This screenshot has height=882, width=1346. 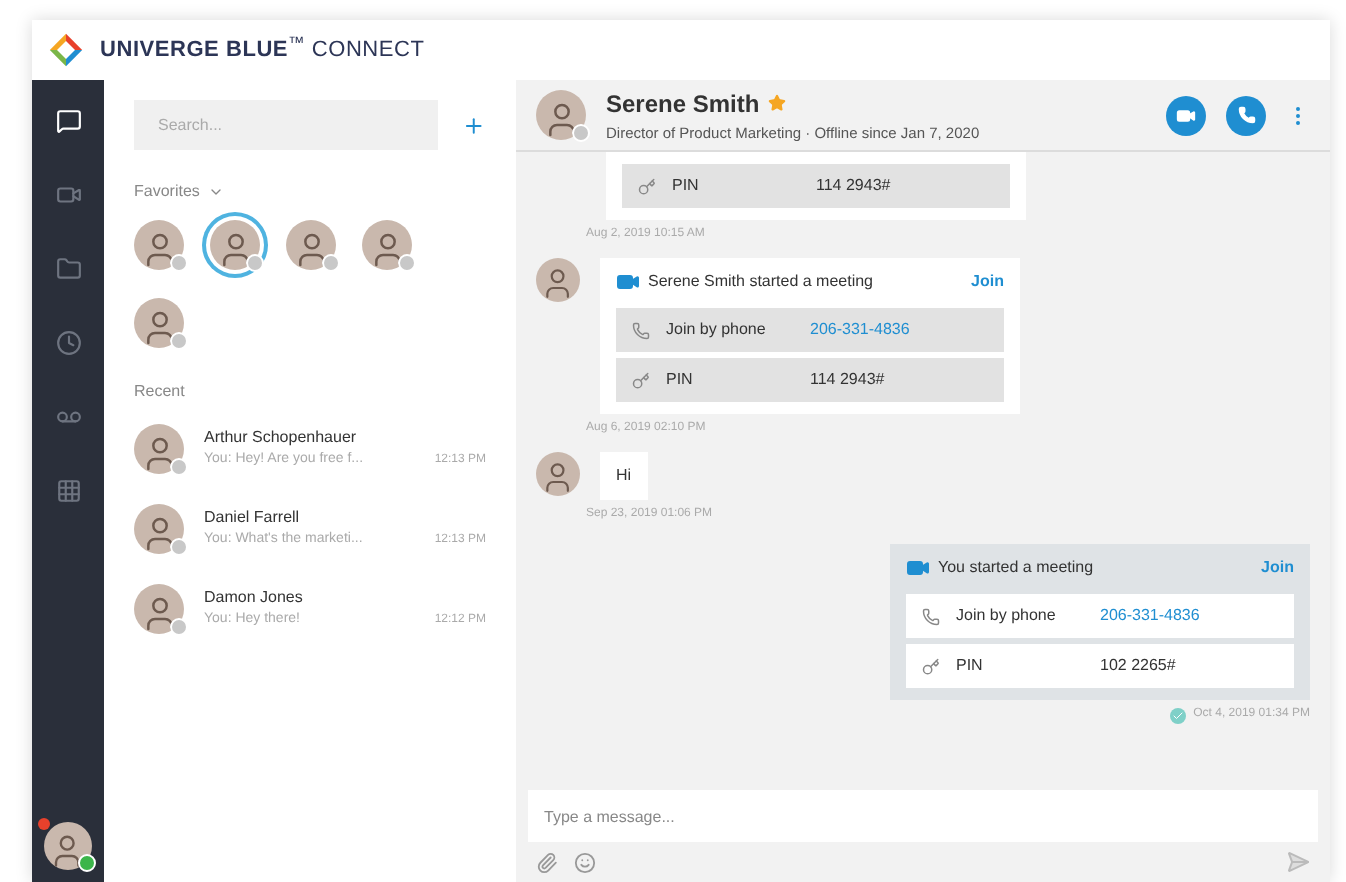 What do you see at coordinates (547, 862) in the screenshot?
I see `paperclip-icon` at bounding box center [547, 862].